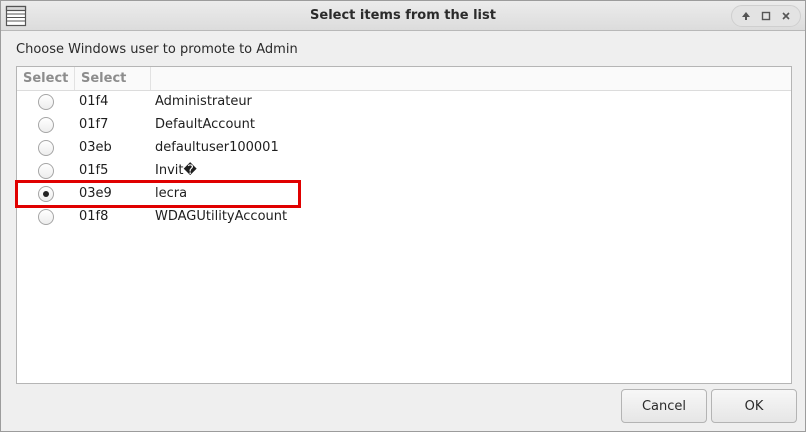 The image size is (806, 432). What do you see at coordinates (46, 78) in the screenshot?
I see `column-header-select: Select` at bounding box center [46, 78].